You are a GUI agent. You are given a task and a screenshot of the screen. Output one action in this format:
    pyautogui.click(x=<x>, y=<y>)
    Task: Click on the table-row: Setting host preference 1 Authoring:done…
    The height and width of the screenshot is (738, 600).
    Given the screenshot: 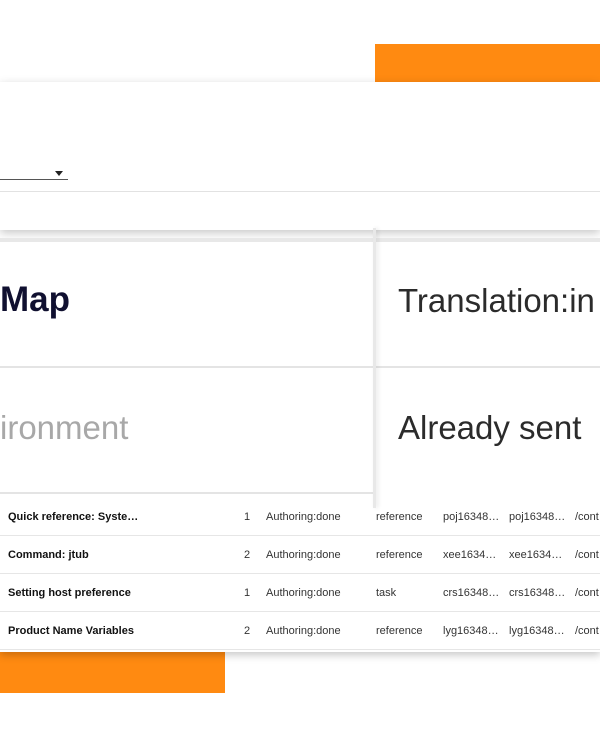 What is the action you would take?
    pyautogui.click(x=300, y=593)
    